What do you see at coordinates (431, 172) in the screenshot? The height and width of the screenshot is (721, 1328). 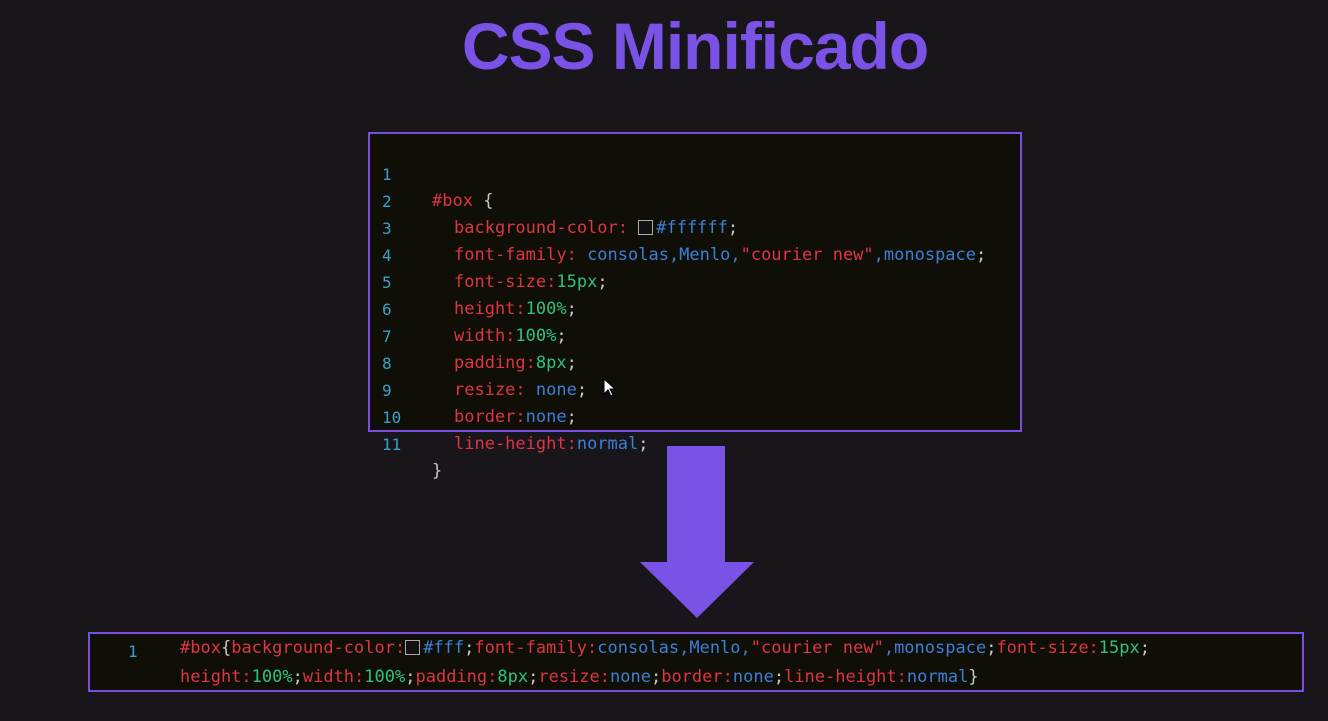 I see `code-line: 1 #box {` at bounding box center [431, 172].